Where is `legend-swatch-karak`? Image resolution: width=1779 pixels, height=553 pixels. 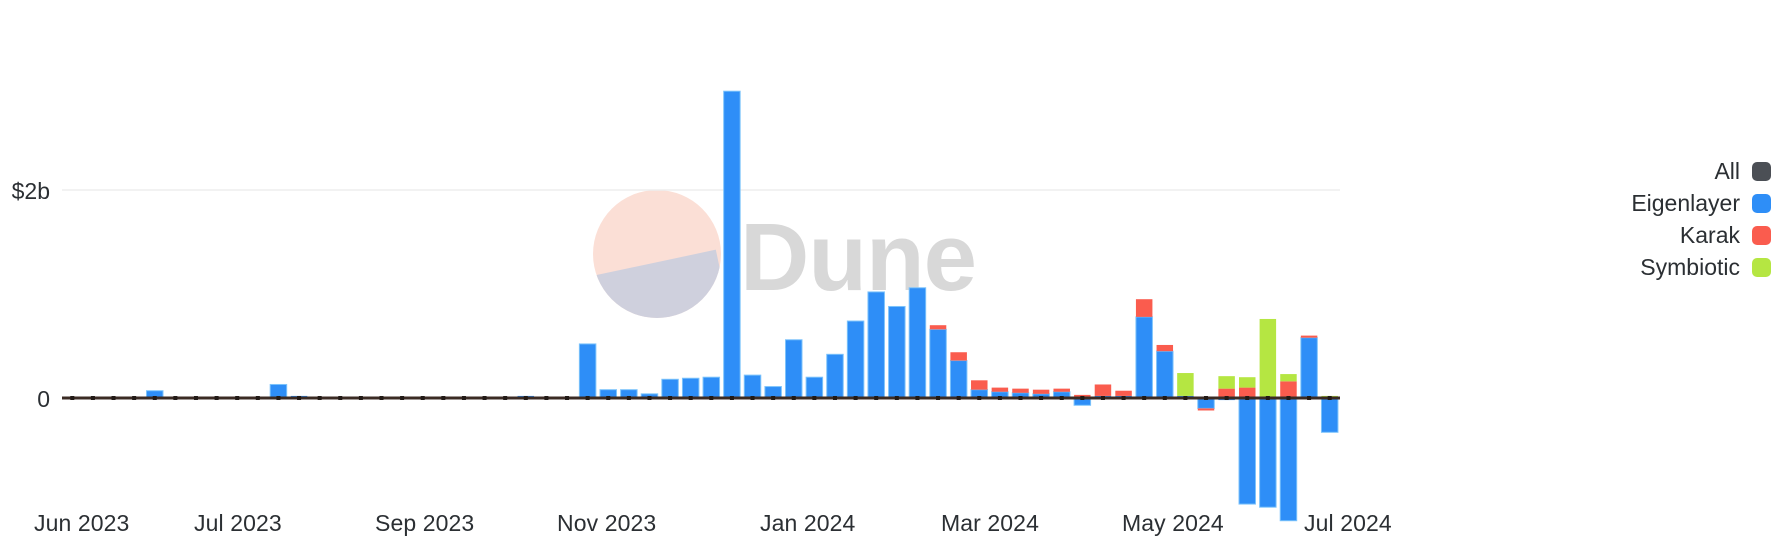
legend-swatch-karak is located at coordinates (1761, 235).